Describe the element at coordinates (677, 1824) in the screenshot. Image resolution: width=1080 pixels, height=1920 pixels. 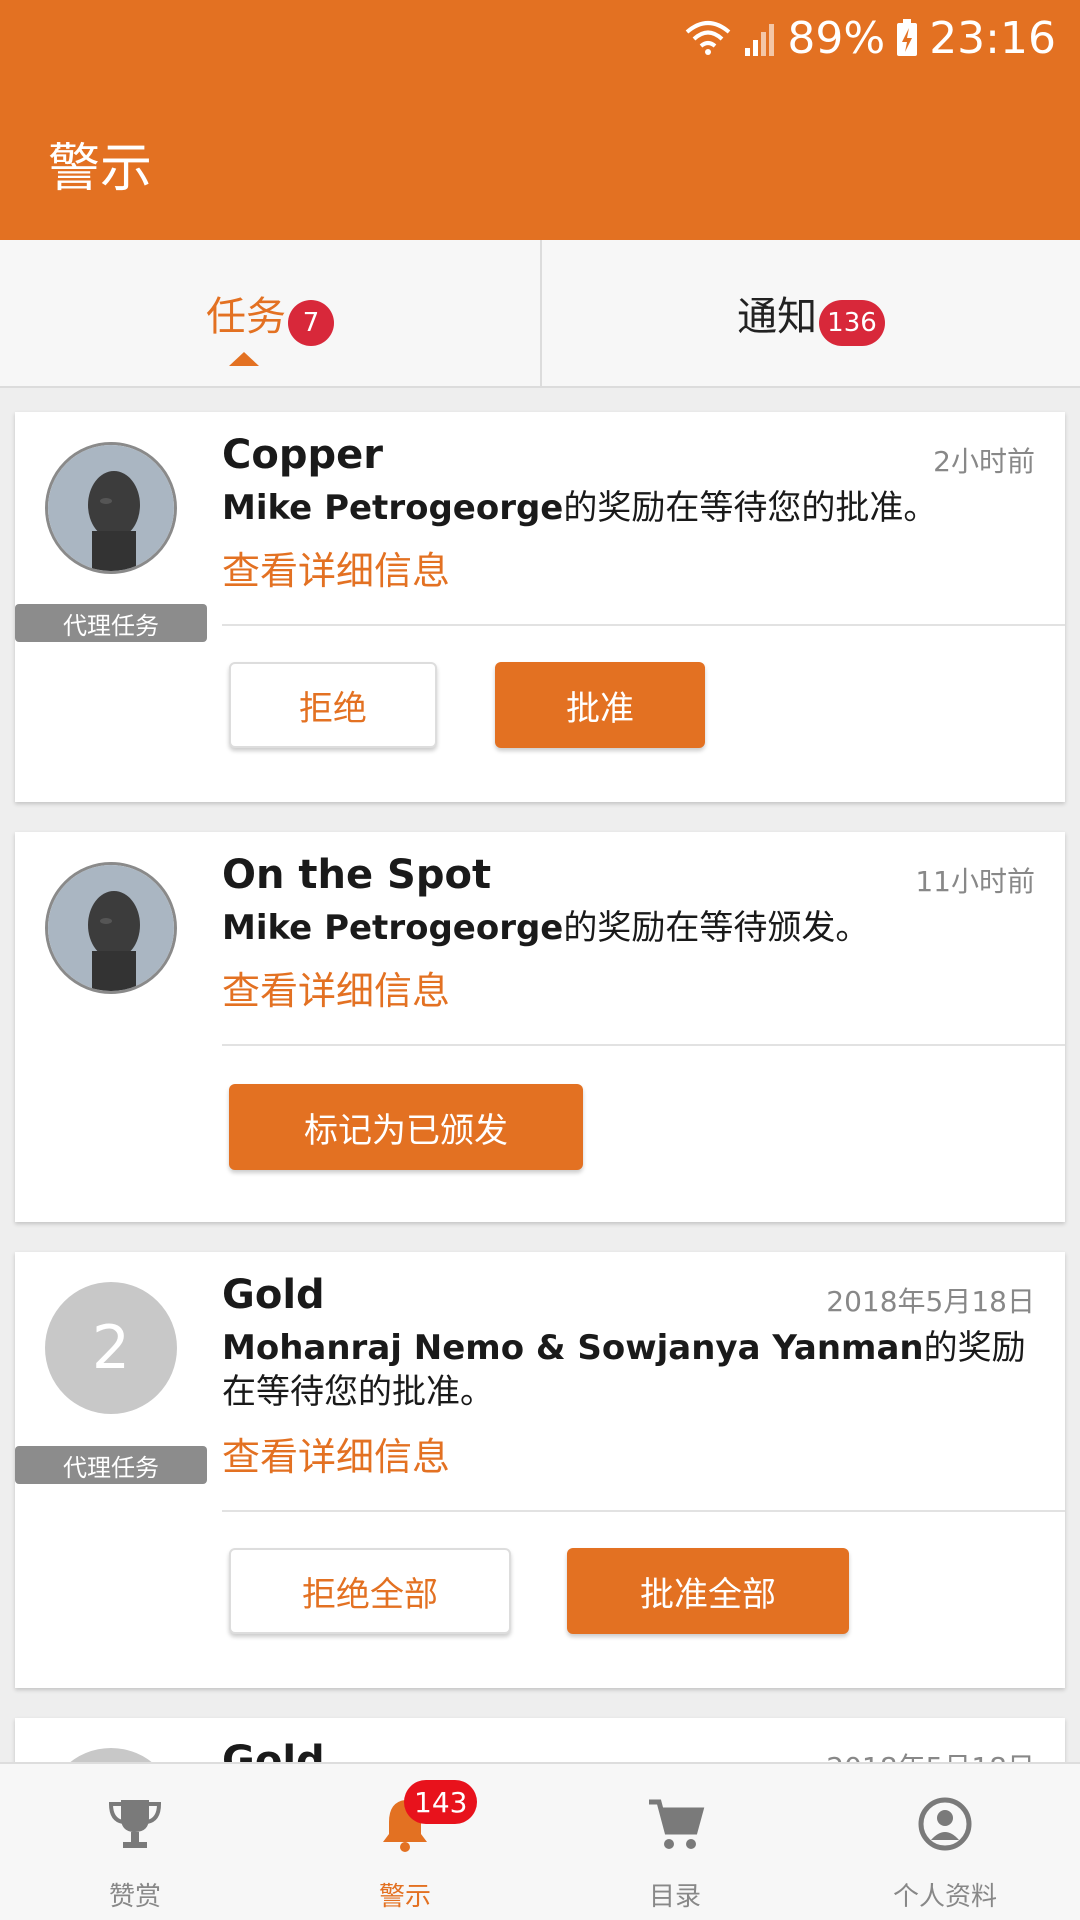
I see `cart-icon` at that location.